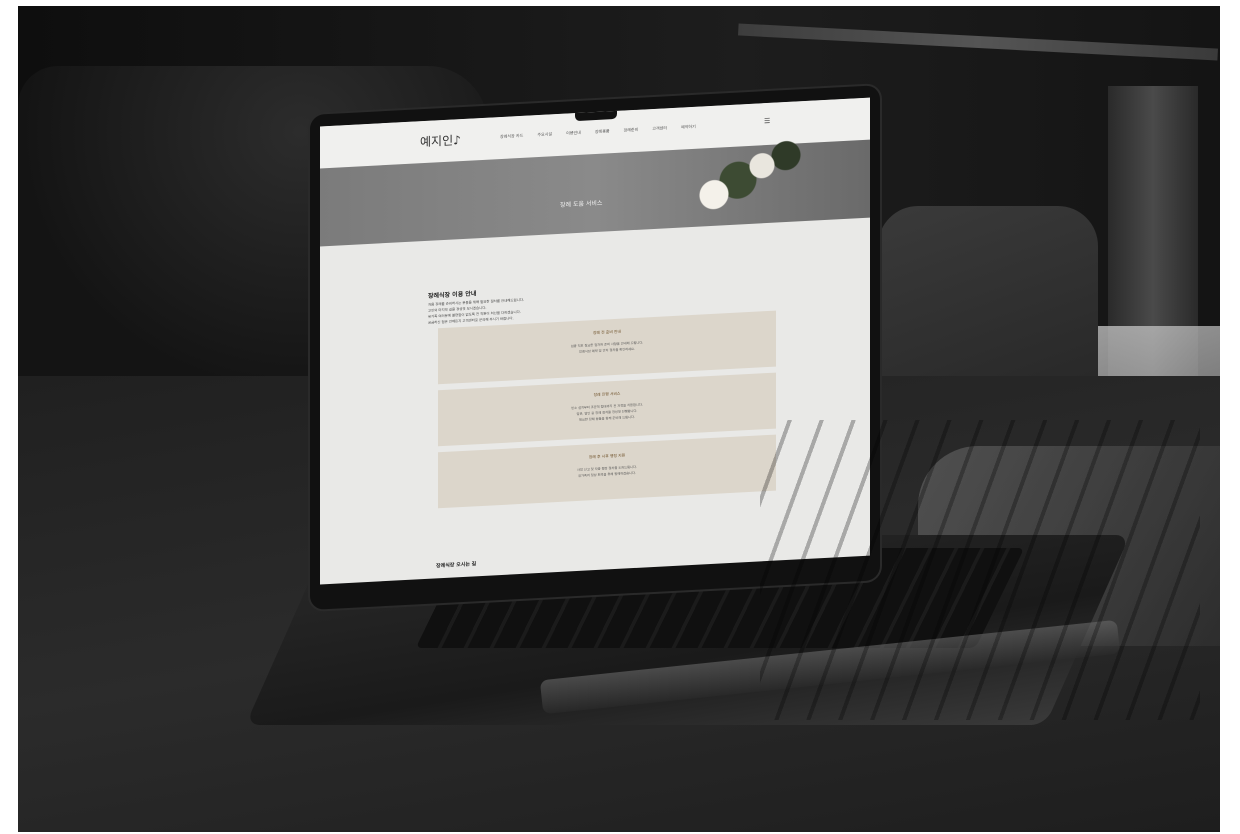 Image resolution: width=1240 pixels, height=834 pixels. I want to click on menu-icon: ☰, so click(767, 121).